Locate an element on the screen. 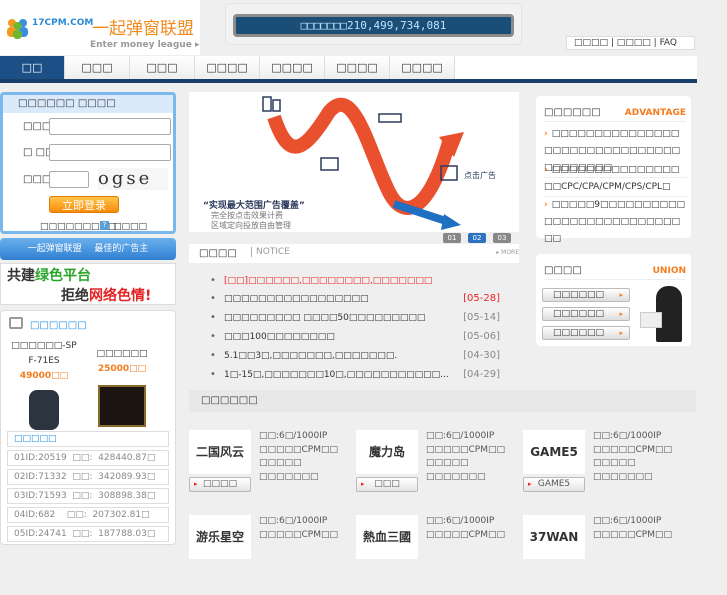 Image resolution: width=727 pixels, height=595 pixels. banner-text: 绿色平台 is located at coordinates (63, 276).